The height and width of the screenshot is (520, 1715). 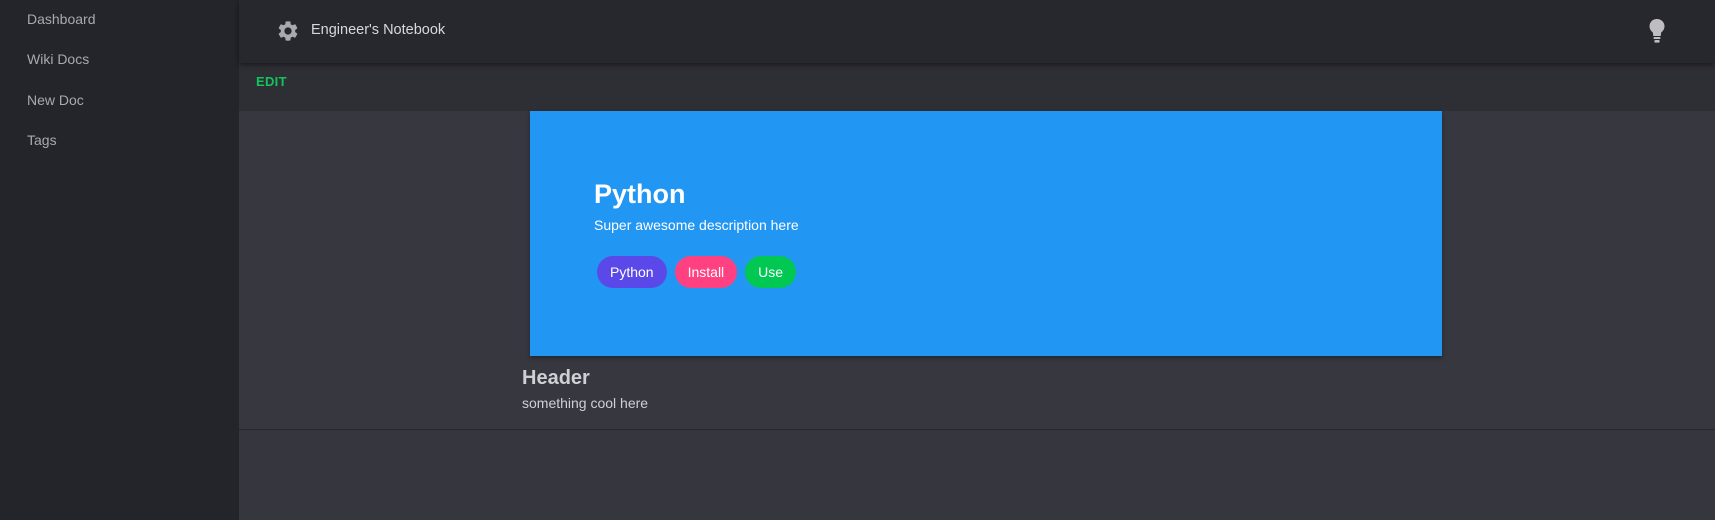 I want to click on sidebar-item-wiki-docs: Wiki Docs, so click(x=58, y=59).